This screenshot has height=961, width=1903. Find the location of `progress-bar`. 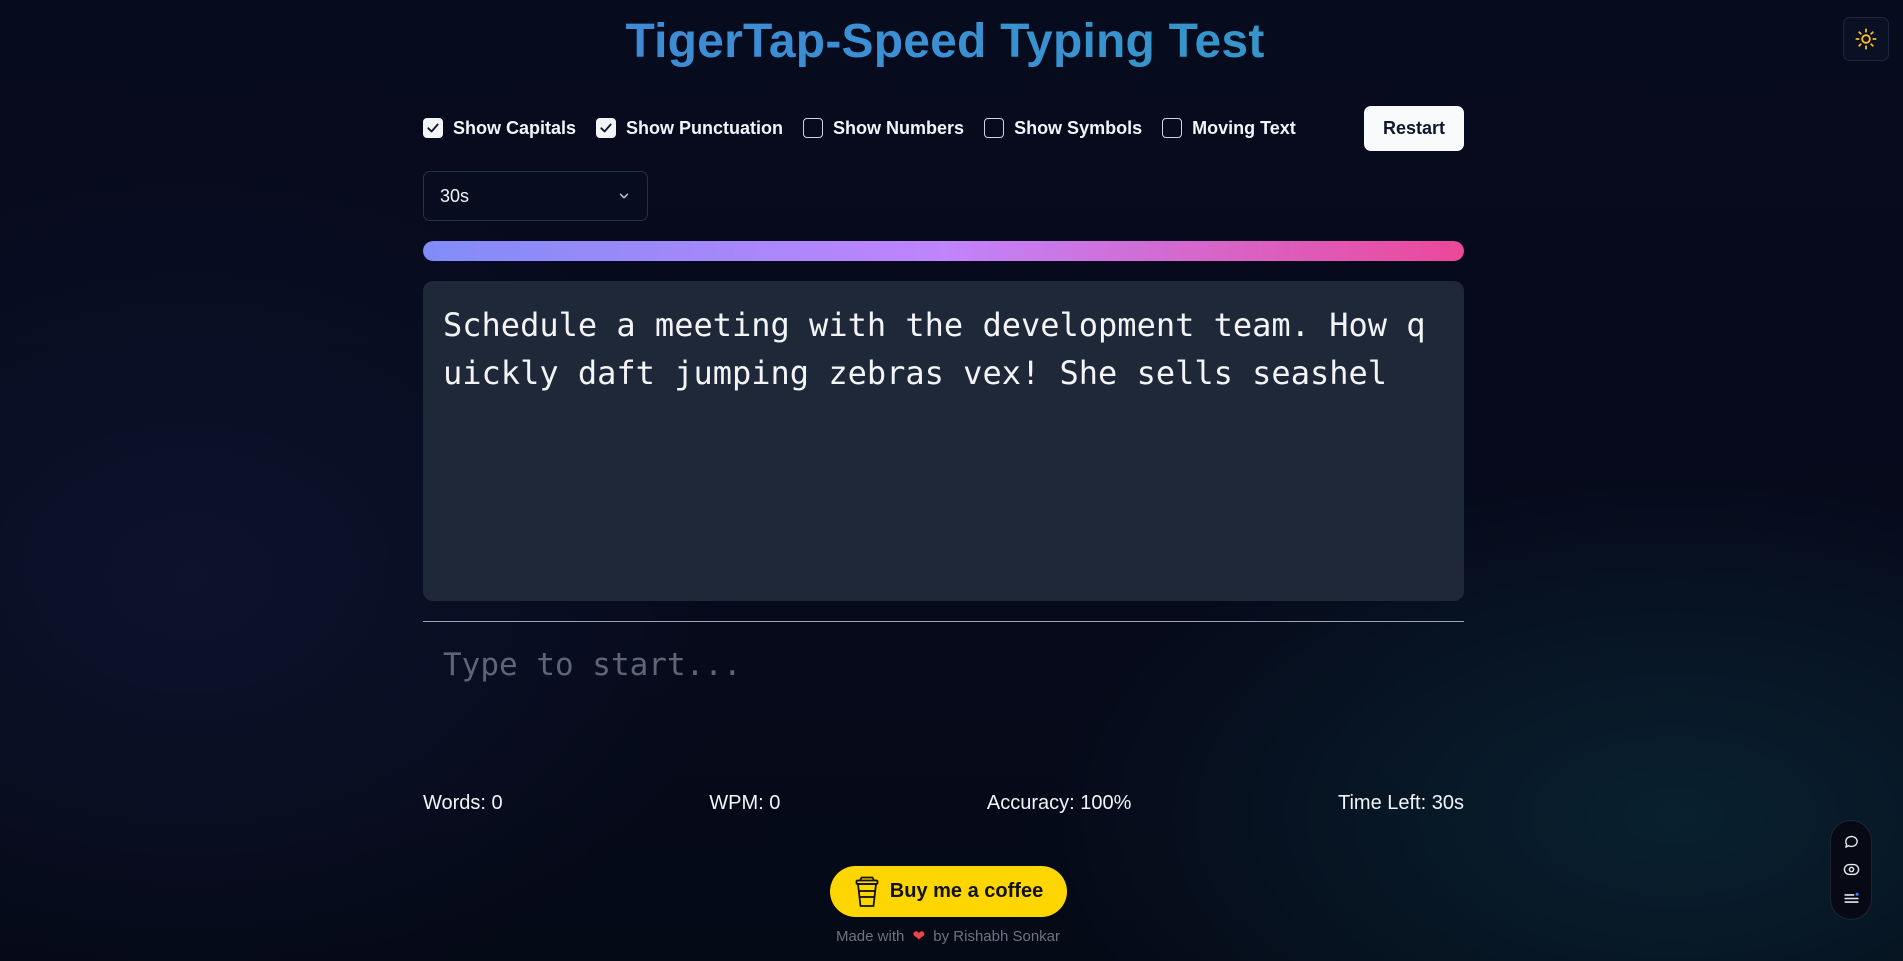

progress-bar is located at coordinates (943, 251).